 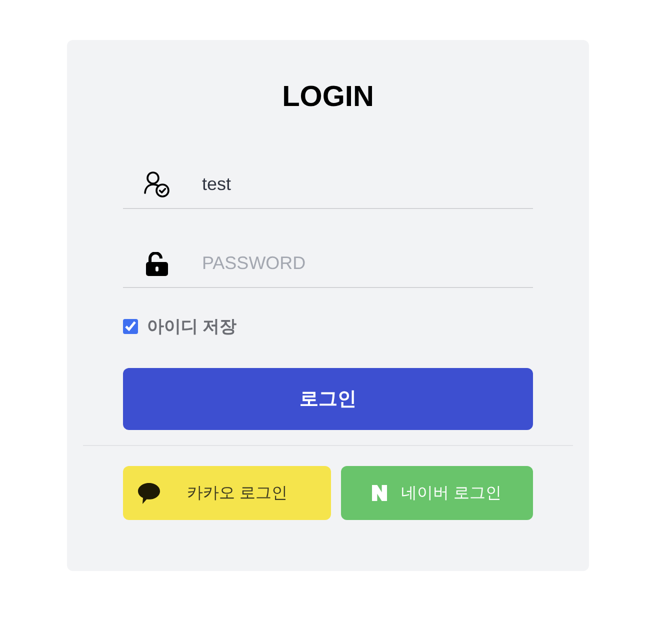 I want to click on speech-bubble-icon, so click(x=149, y=493).